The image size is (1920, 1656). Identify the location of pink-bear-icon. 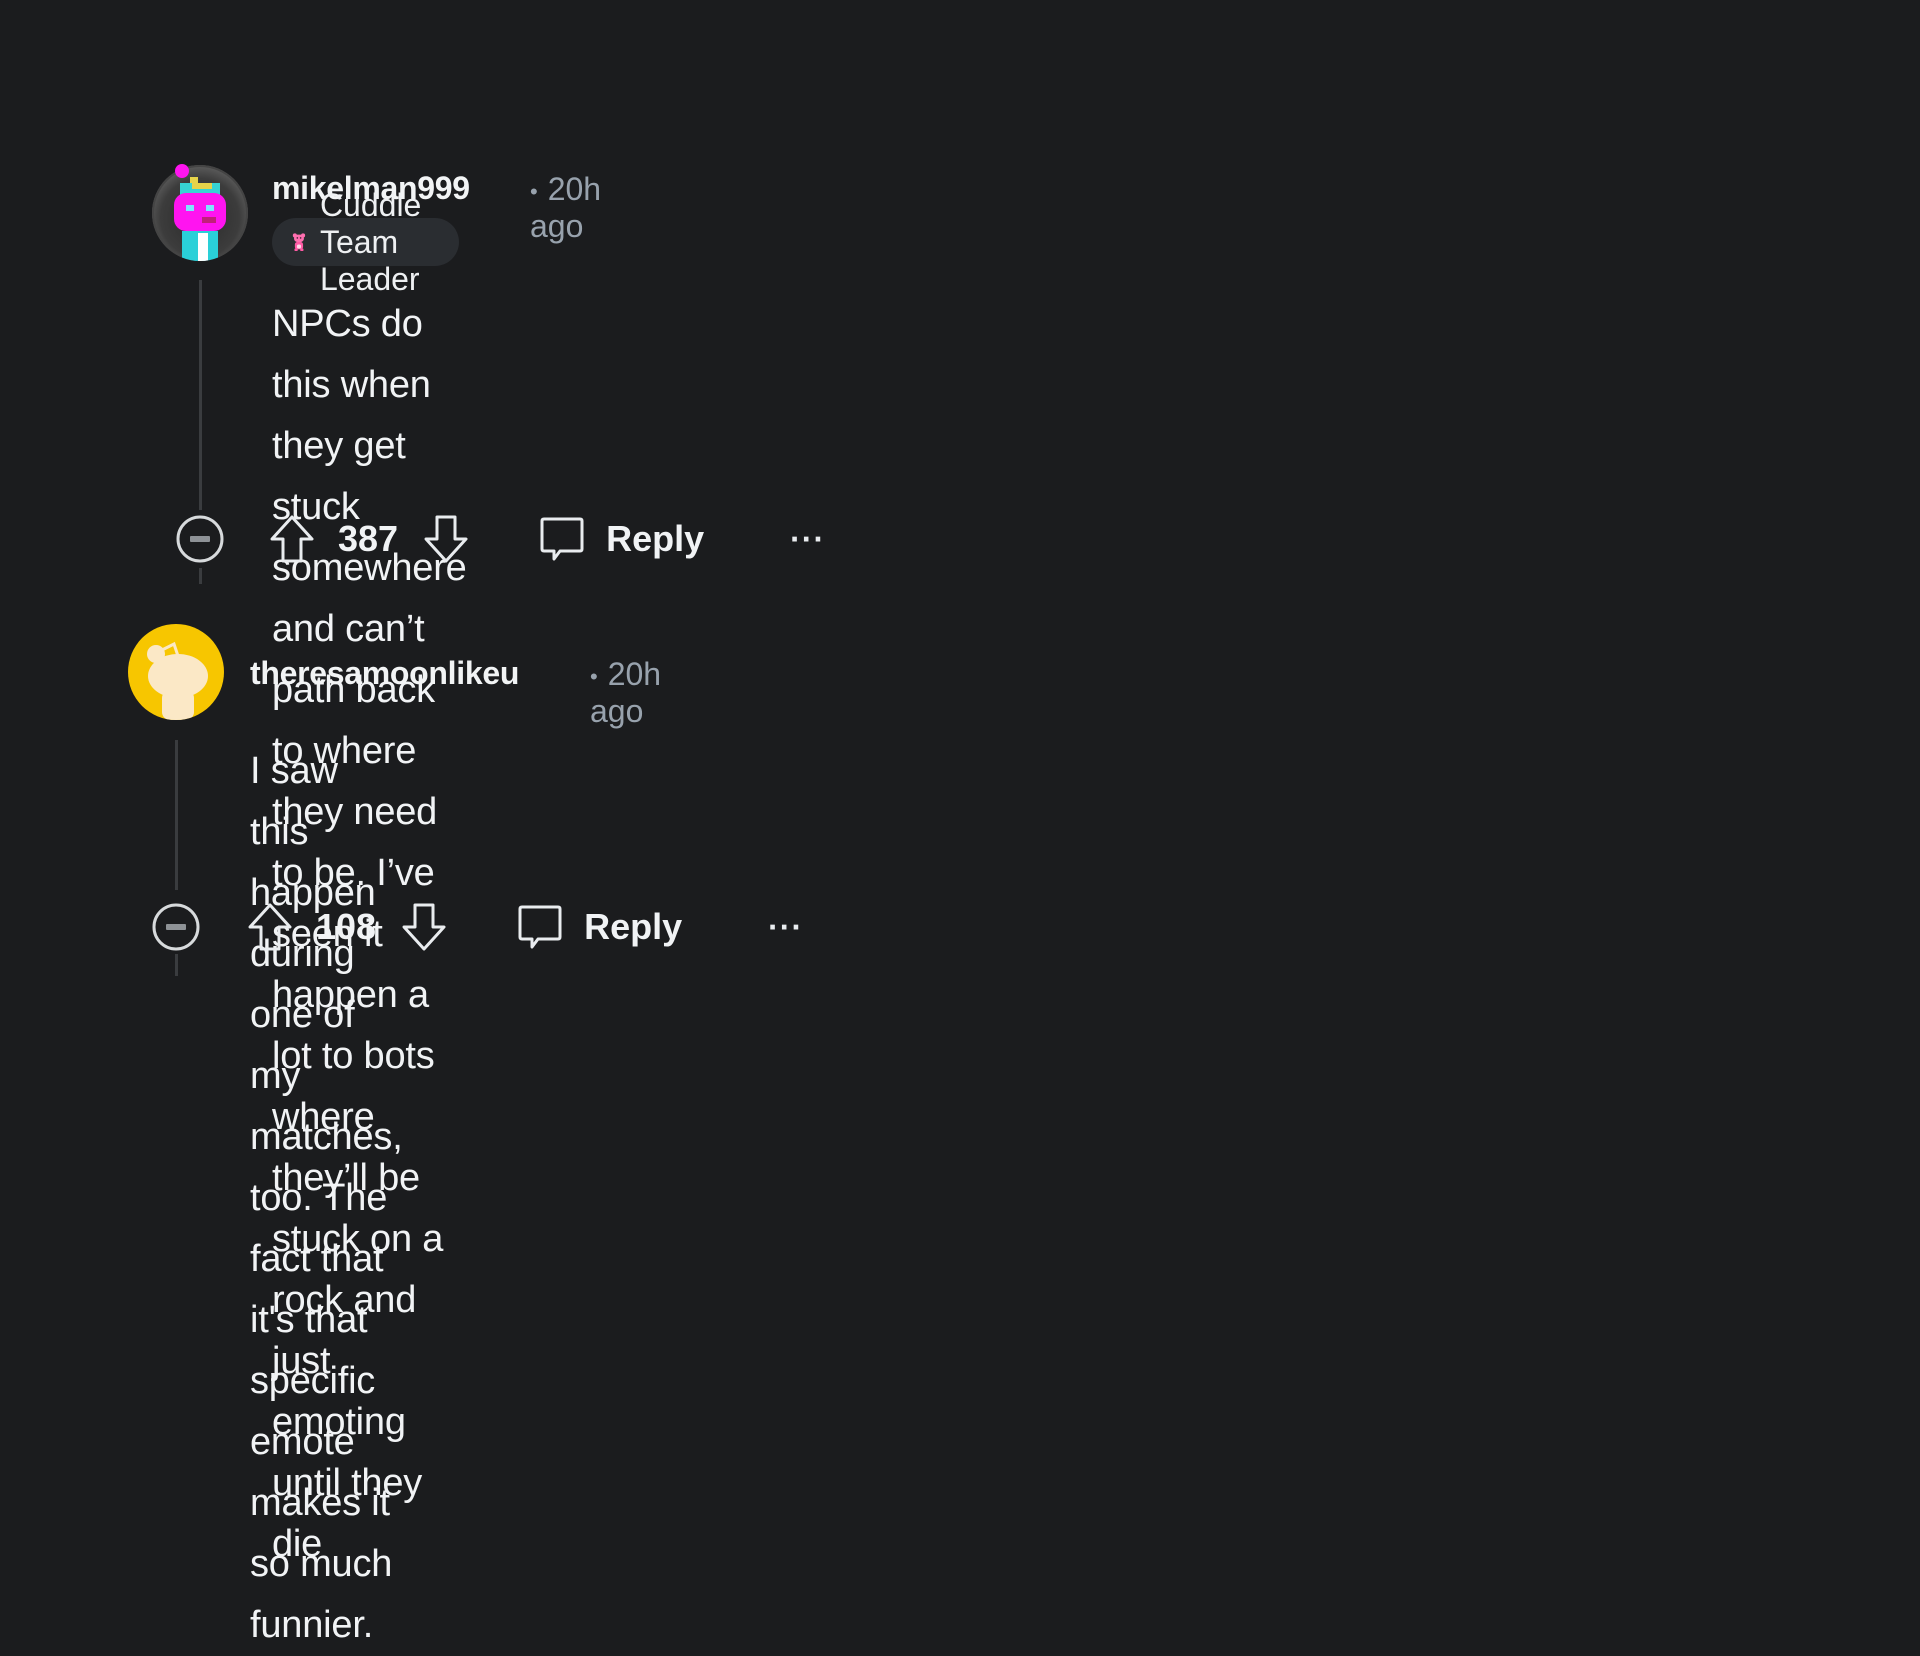
(299, 242).